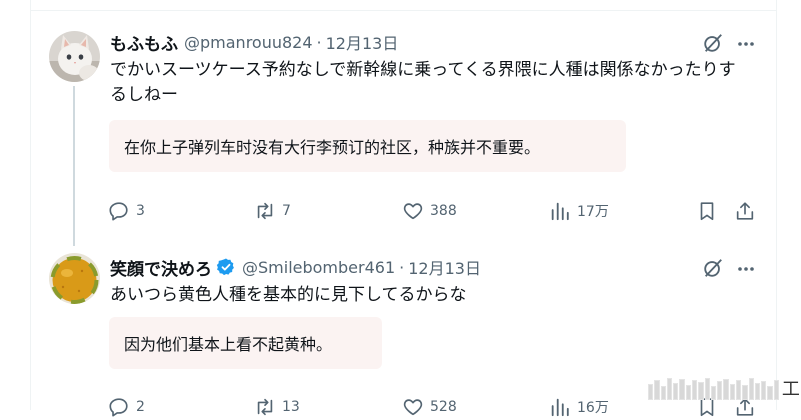  I want to click on translation-box: 在你上子弹列车时没有大行李预订的社区，种族并不重要。, so click(367, 146).